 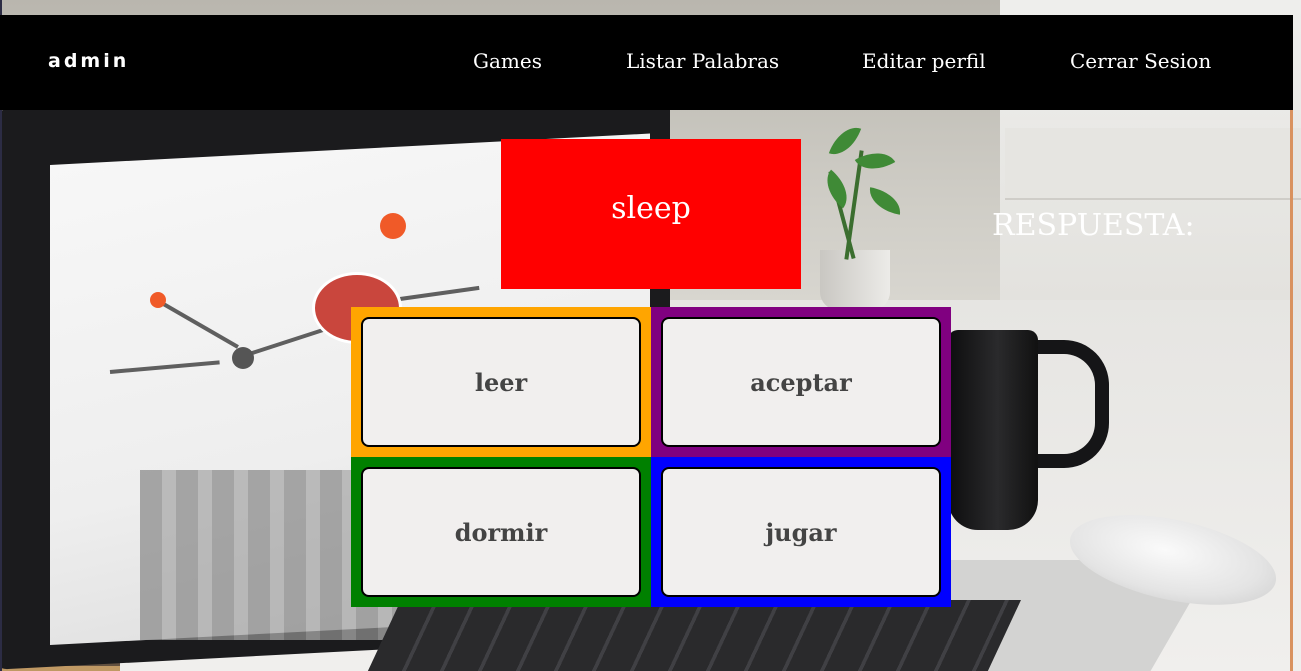 What do you see at coordinates (1140, 62) in the screenshot?
I see `nav-link-cerrar-sesion: Cerrar Sesion` at bounding box center [1140, 62].